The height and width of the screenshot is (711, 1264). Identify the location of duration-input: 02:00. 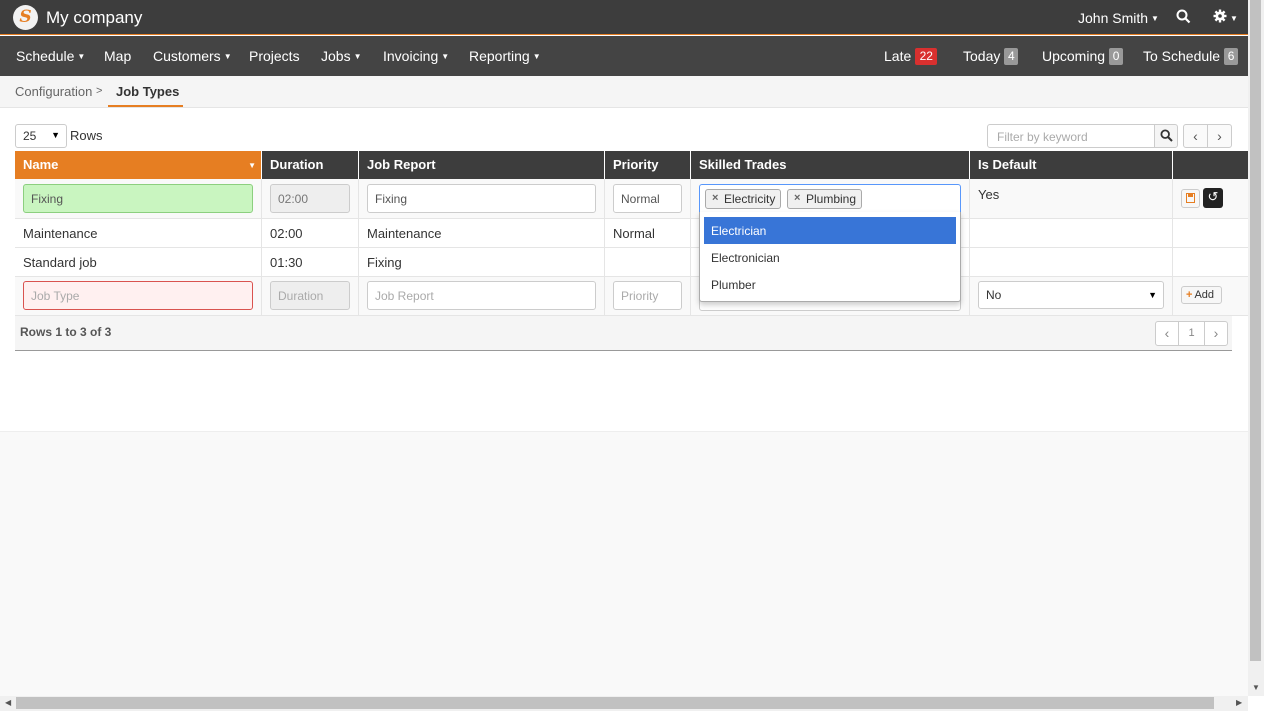
(310, 198).